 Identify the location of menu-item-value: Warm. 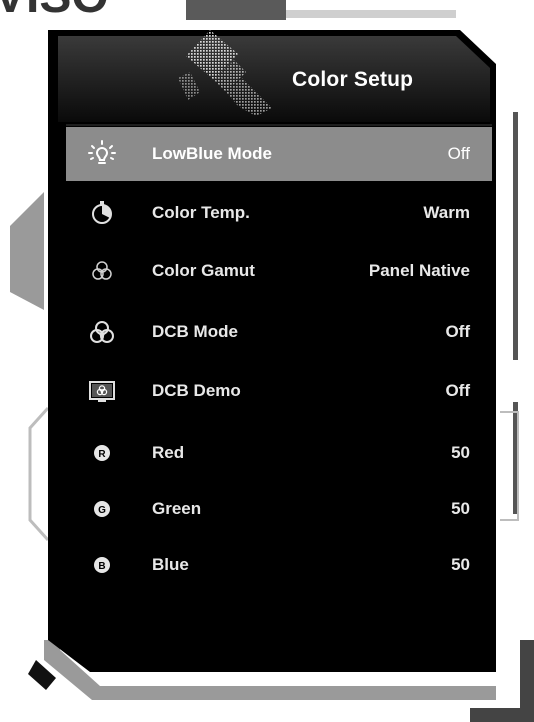
(446, 212).